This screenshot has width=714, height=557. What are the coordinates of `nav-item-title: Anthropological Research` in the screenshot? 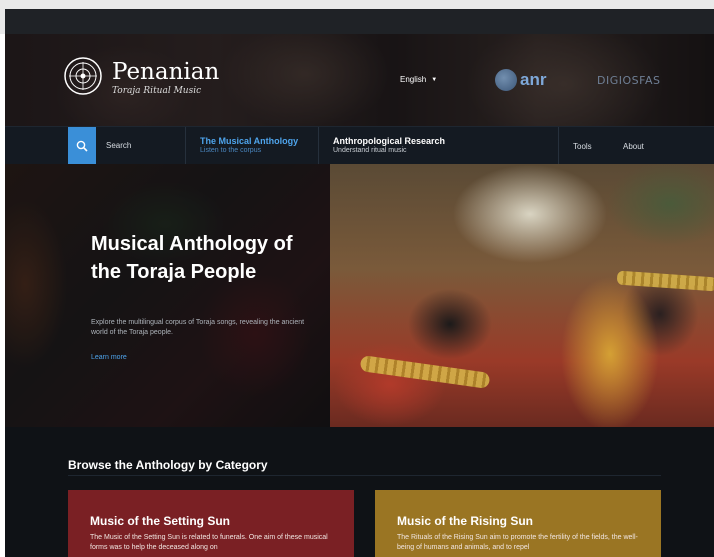 It's located at (389, 141).